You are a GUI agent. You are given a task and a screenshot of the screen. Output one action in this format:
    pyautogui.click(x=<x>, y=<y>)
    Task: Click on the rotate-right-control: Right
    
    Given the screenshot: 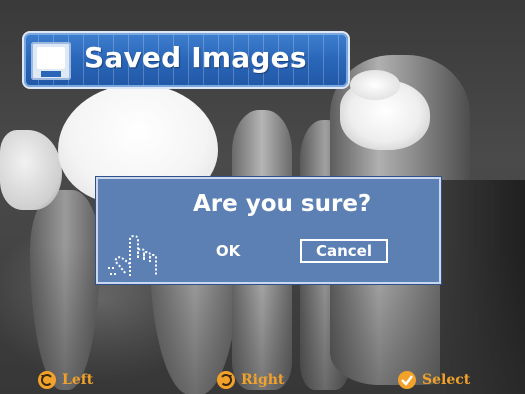 What is the action you would take?
    pyautogui.click(x=250, y=380)
    